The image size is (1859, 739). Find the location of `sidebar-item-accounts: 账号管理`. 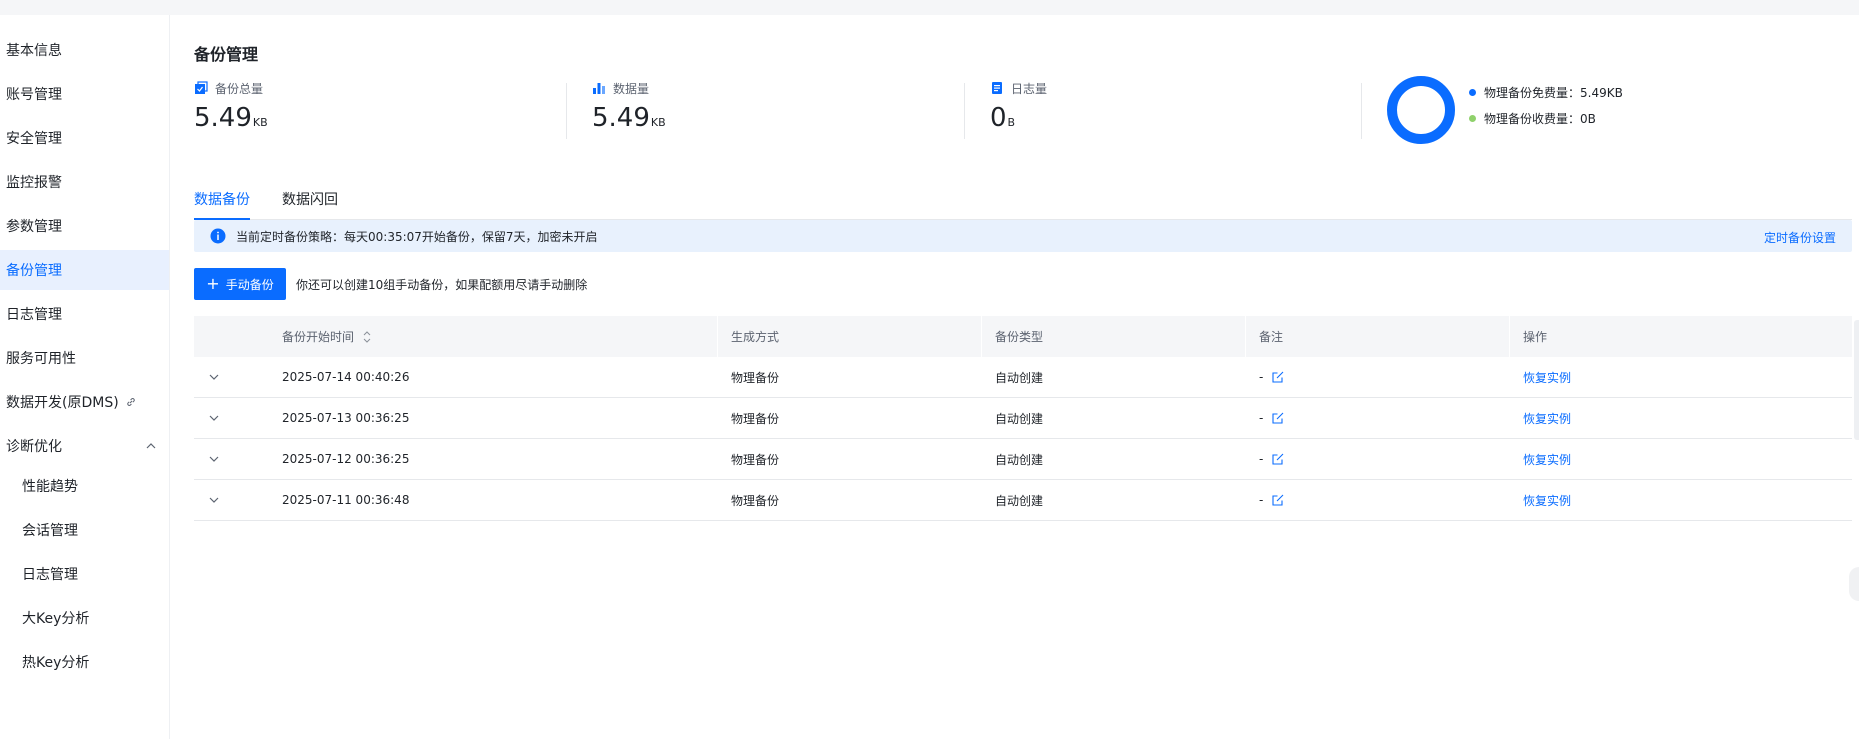

sidebar-item-accounts: 账号管理 is located at coordinates (84, 94).